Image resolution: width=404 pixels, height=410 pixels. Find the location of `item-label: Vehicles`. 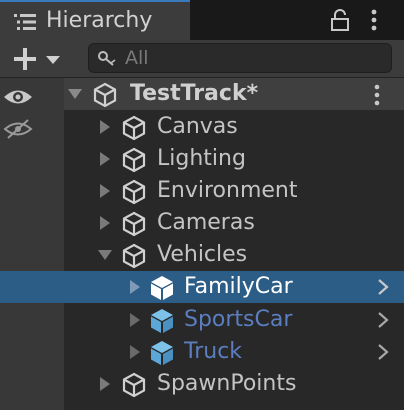

item-label: Vehicles is located at coordinates (202, 254).